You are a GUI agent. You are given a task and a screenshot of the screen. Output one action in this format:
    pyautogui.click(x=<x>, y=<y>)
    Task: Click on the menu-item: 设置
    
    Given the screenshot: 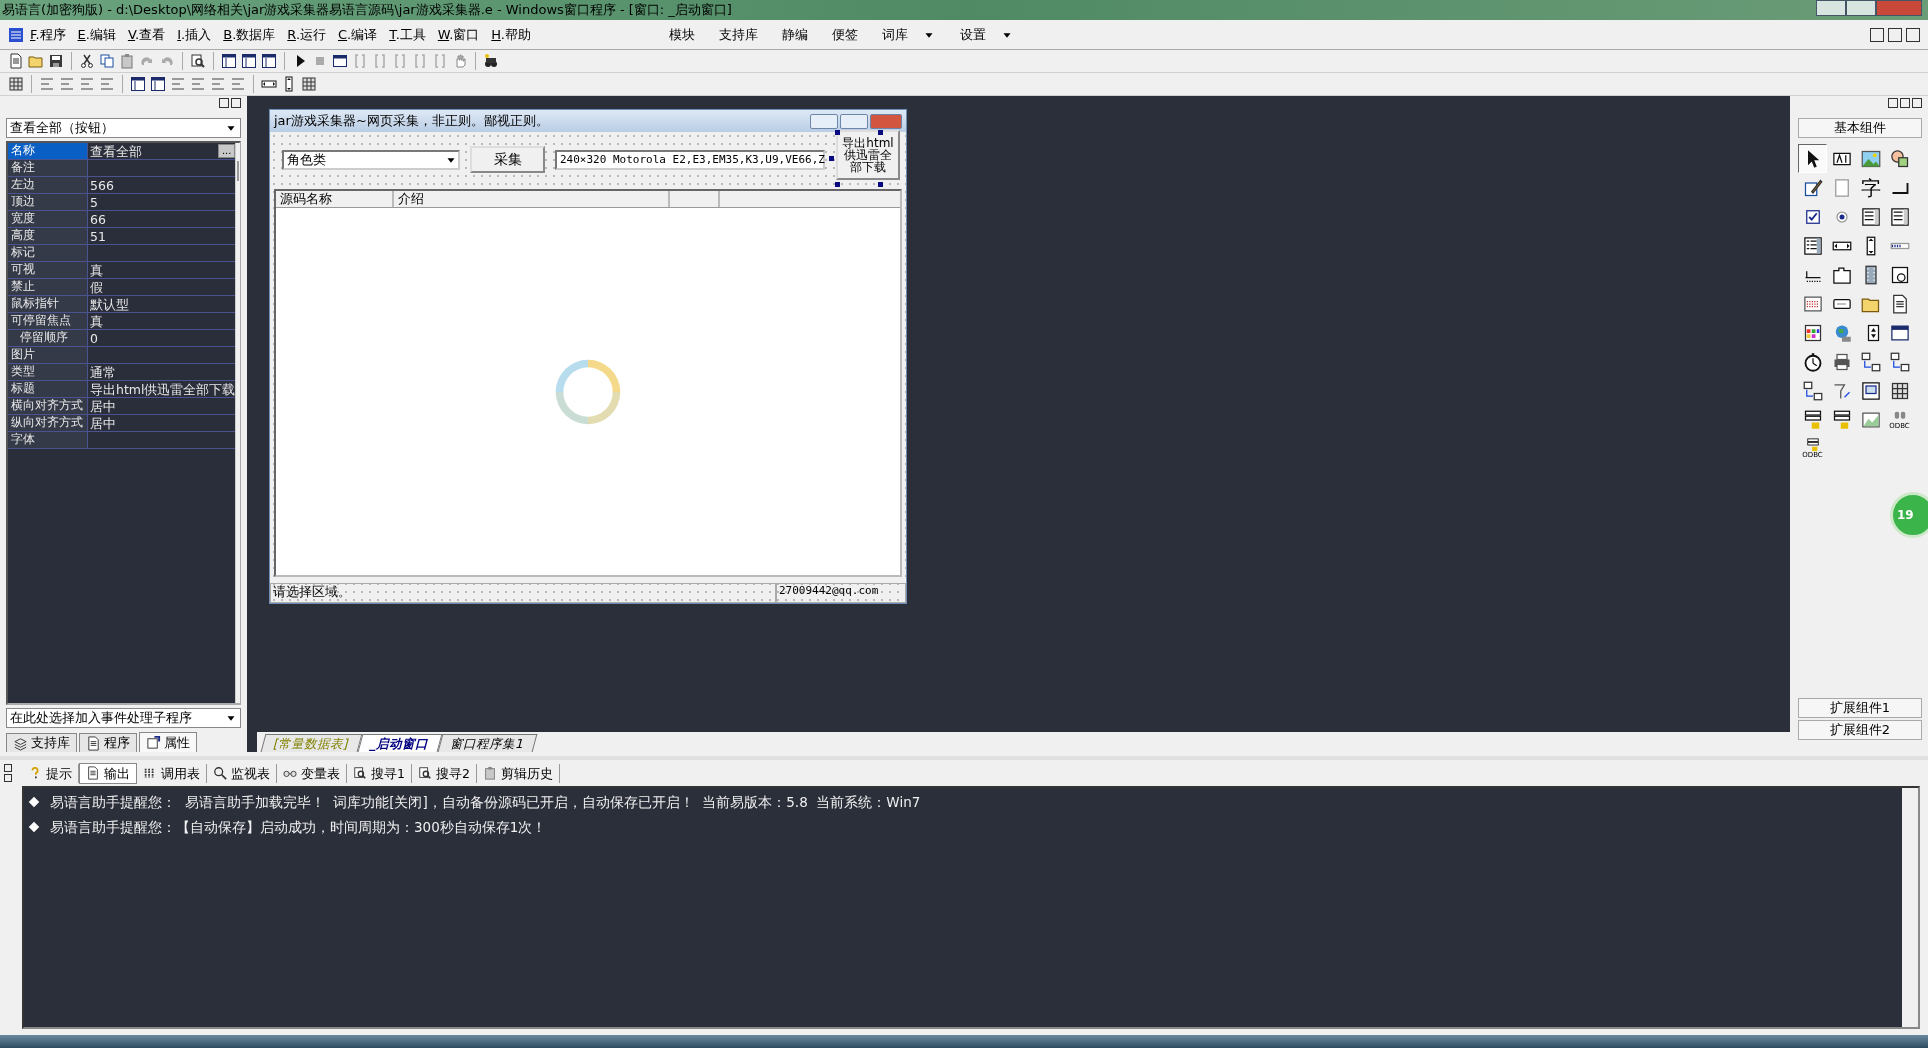 What is the action you would take?
    pyautogui.click(x=987, y=34)
    